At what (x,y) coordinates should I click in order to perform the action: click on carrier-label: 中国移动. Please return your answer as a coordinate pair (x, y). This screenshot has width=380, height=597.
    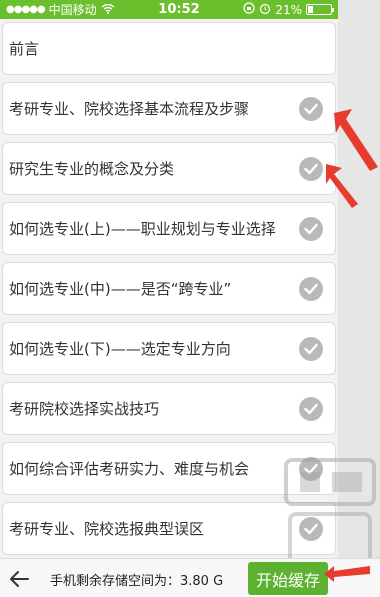
    Looking at the image, I should click on (72, 10).